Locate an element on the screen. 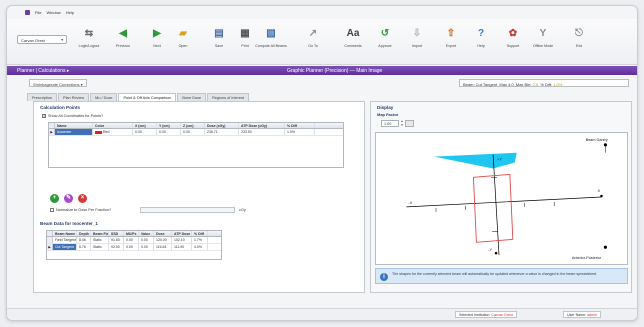 This screenshot has width=644, height=327. toolbar-button-label: Compute All Beams is located at coordinates (271, 46).